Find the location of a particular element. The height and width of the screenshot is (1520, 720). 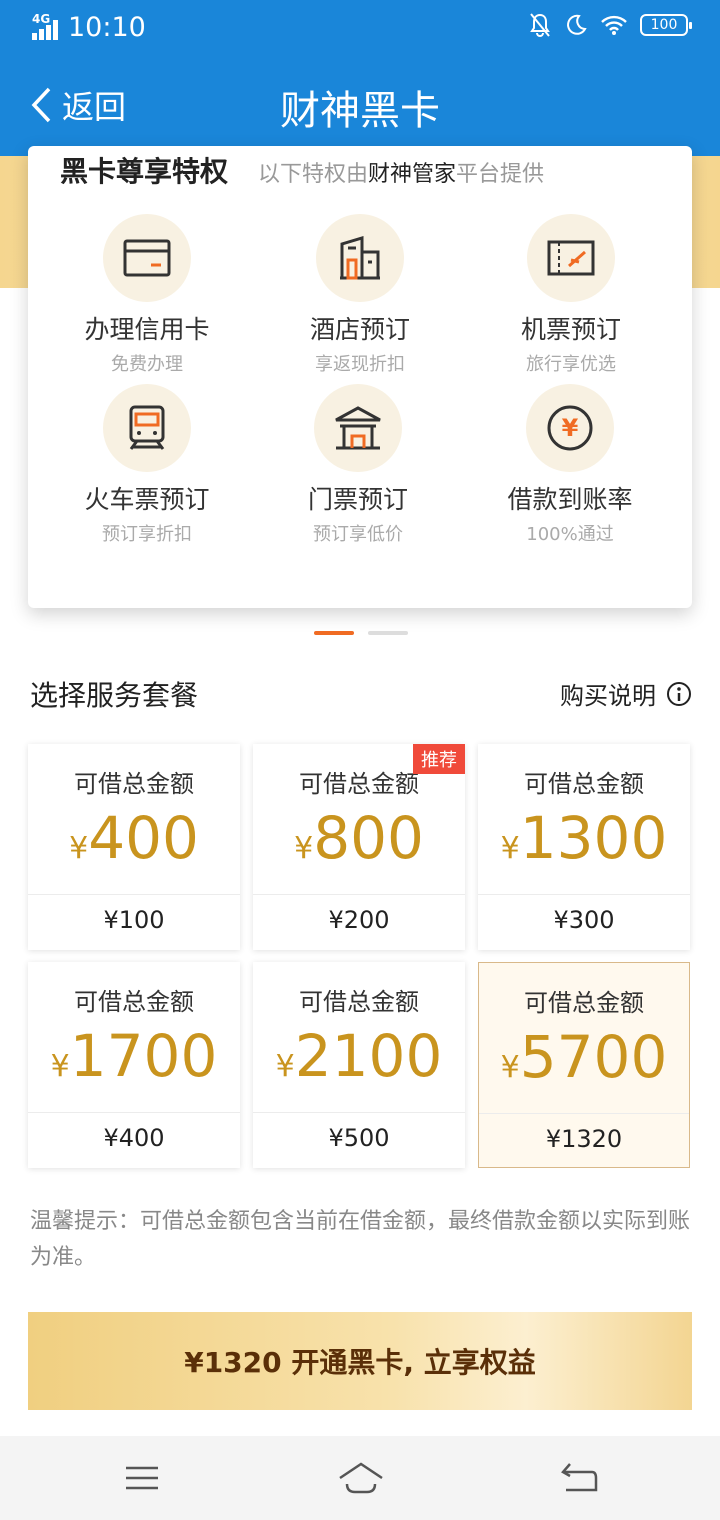

amount-value: 2100 is located at coordinates (368, 1056).